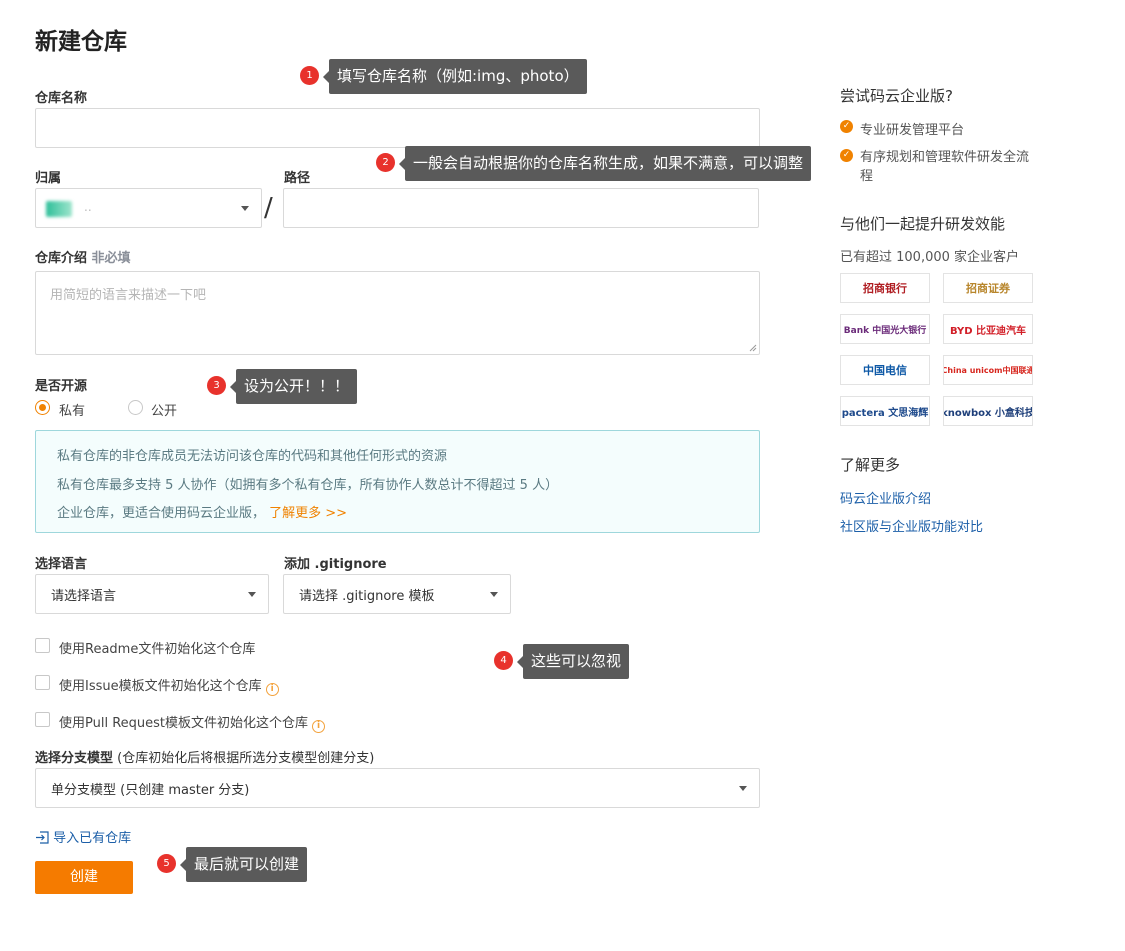 This screenshot has width=1125, height=951. Describe the element at coordinates (81, 42) in the screenshot. I see `page-title: 新建仓库` at that location.